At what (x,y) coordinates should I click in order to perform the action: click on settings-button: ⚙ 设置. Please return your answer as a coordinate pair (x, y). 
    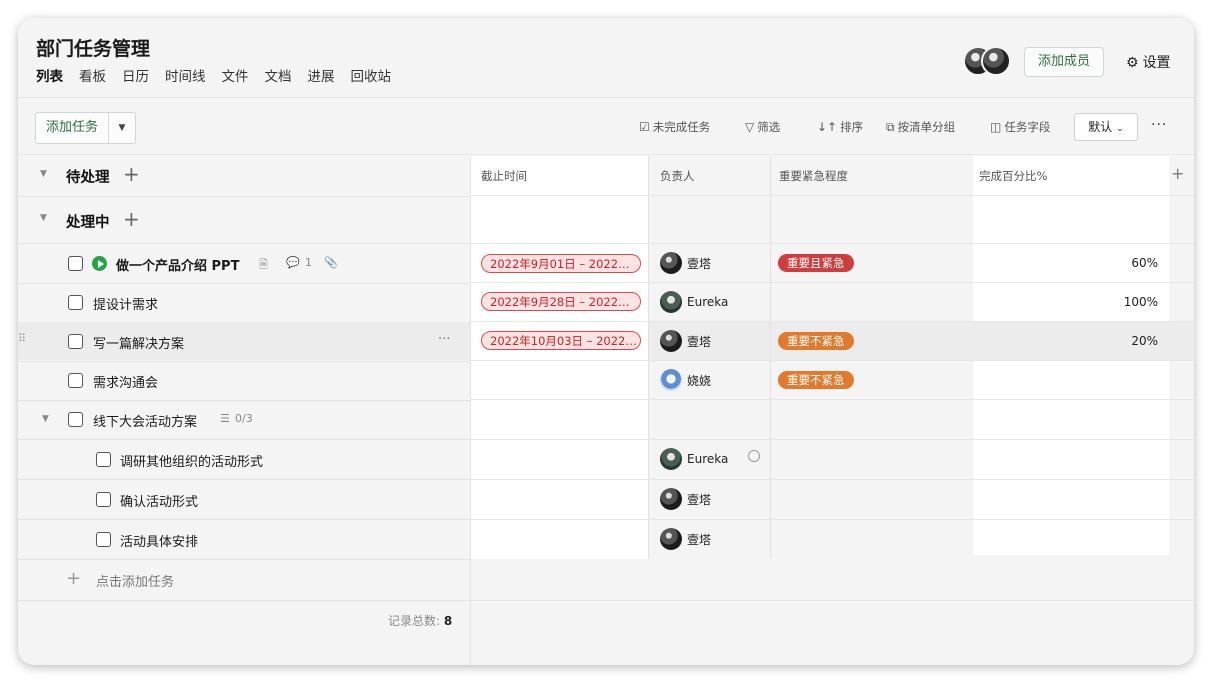
    Looking at the image, I should click on (1148, 62).